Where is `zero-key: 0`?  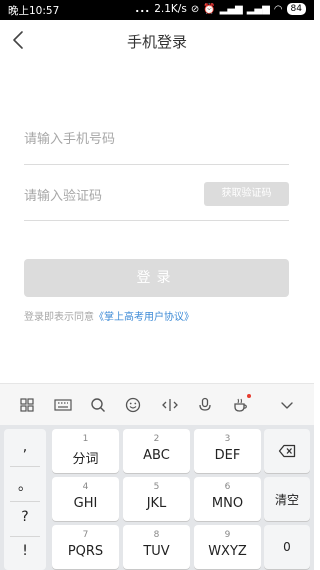
zero-key: 0 is located at coordinates (287, 547).